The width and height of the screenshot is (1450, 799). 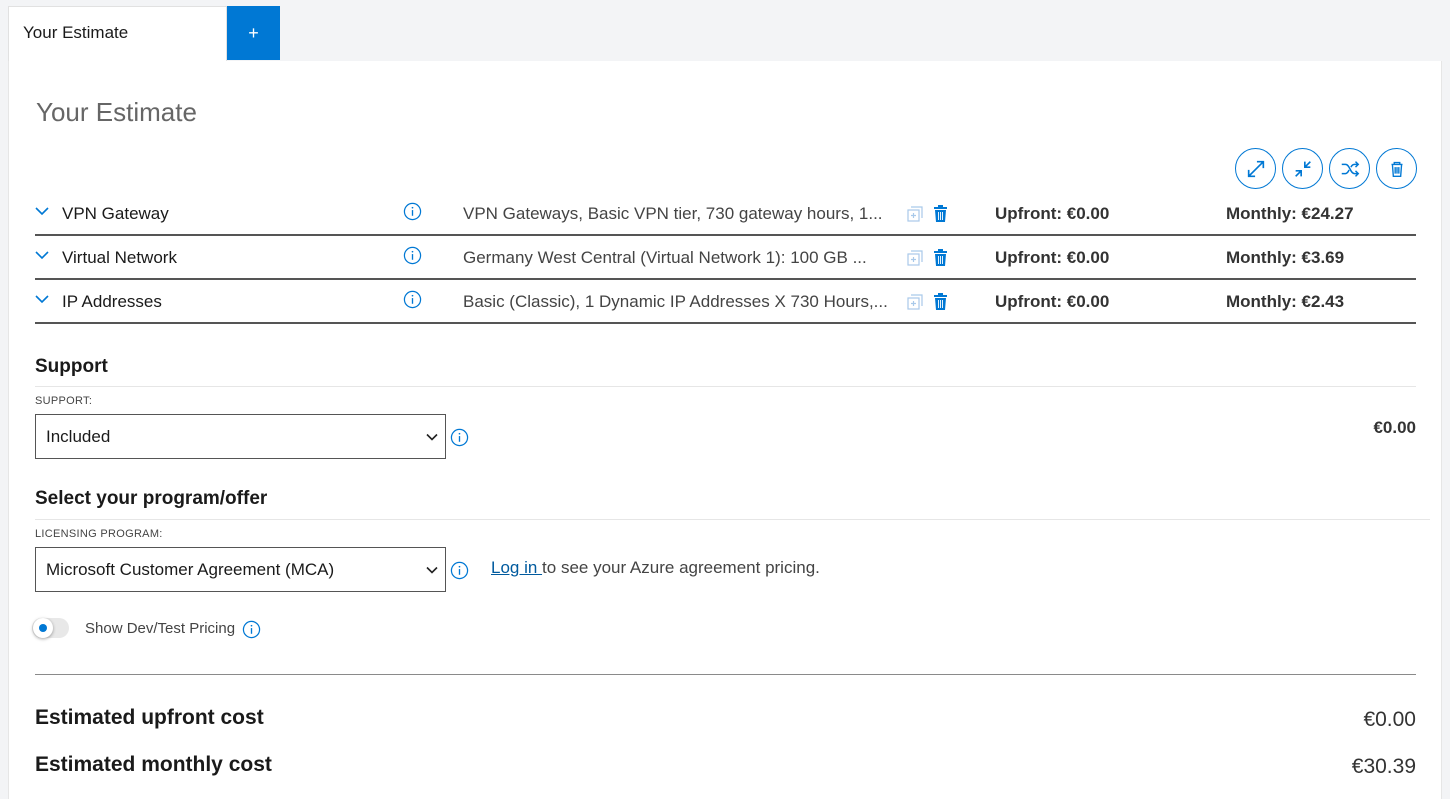 I want to click on estimated-monthly-value: €30.39, so click(x=1383, y=766).